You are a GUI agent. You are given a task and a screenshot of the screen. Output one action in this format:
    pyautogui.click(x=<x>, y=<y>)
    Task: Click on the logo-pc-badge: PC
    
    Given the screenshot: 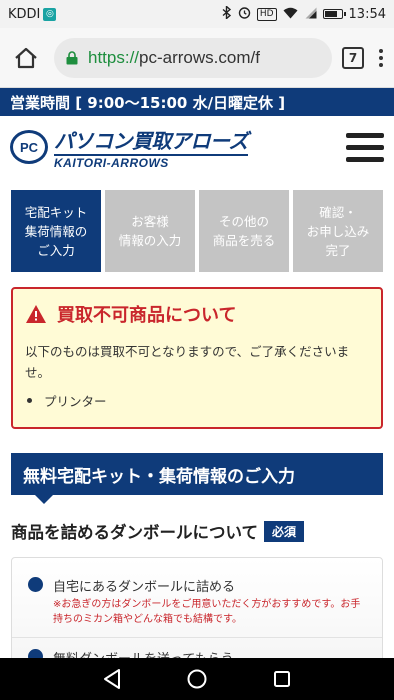 What is the action you would take?
    pyautogui.click(x=29, y=147)
    